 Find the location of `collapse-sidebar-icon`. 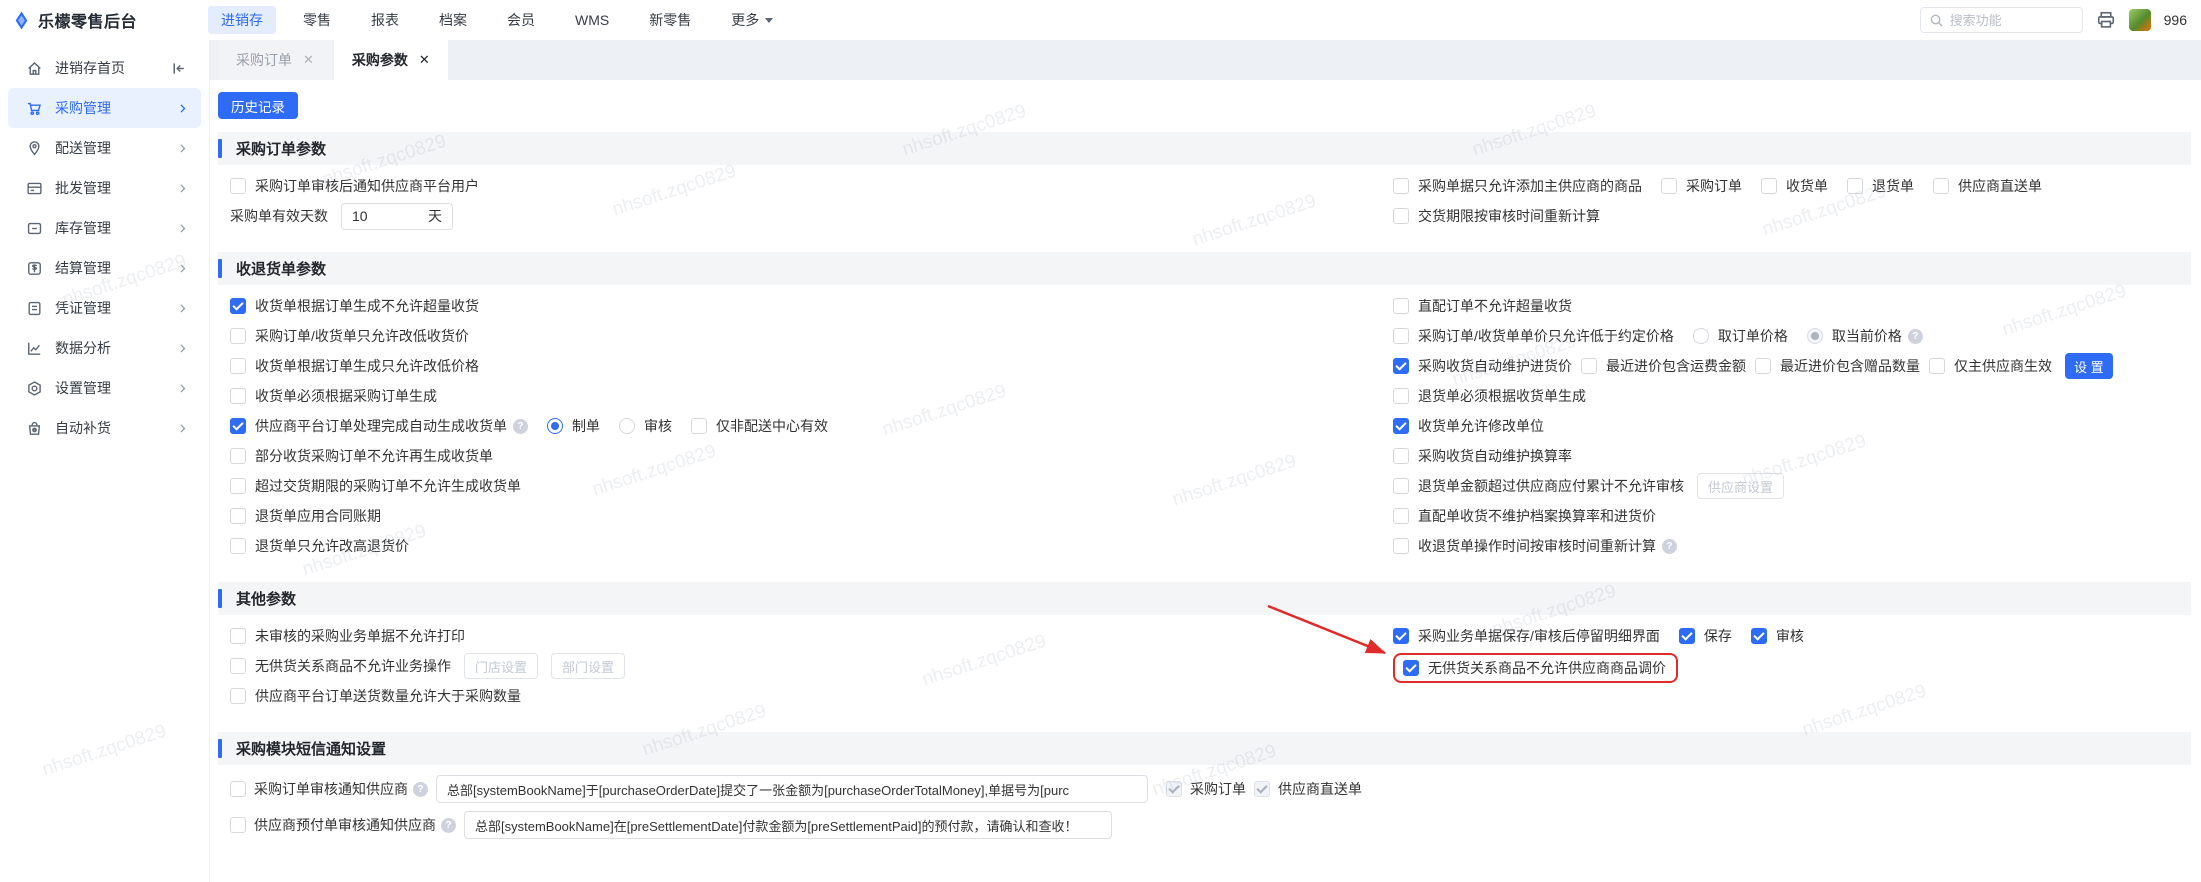

collapse-sidebar-icon is located at coordinates (178, 68).